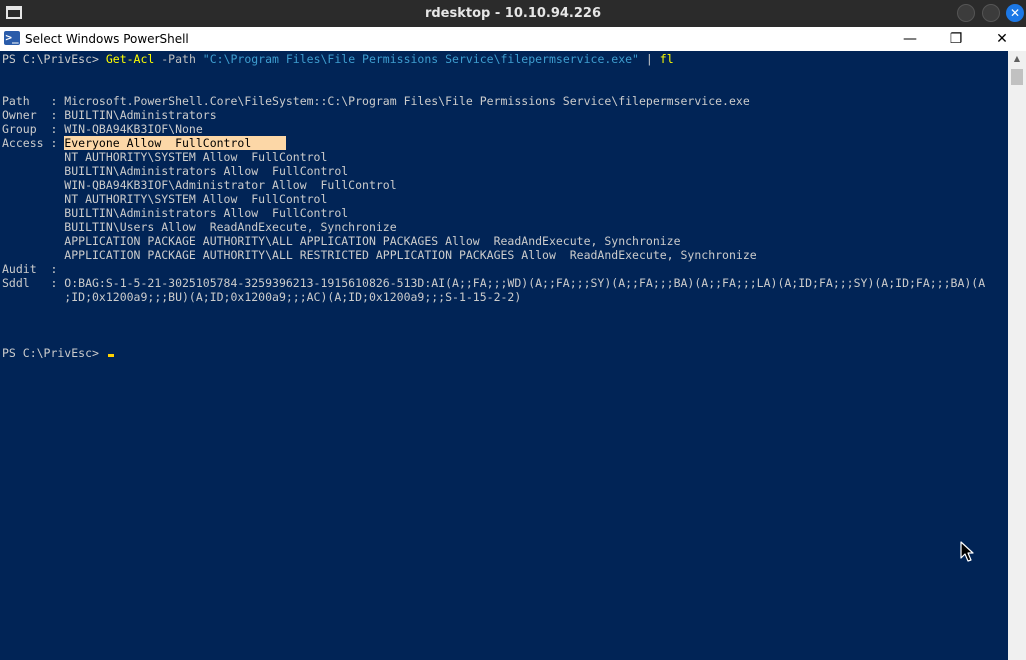  Describe the element at coordinates (1017, 77) in the screenshot. I see `scrollbar-thumb` at that location.